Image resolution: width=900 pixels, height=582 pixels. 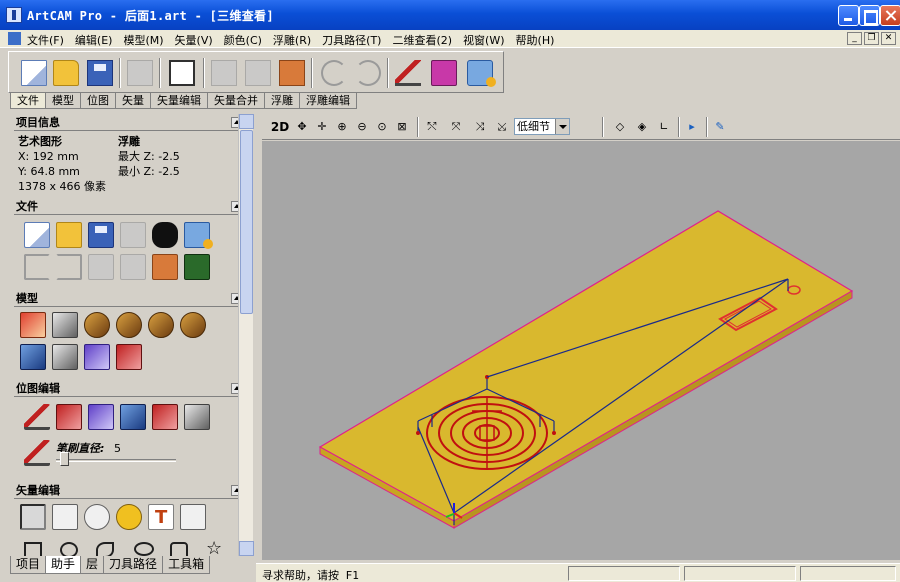 What do you see at coordinates (246, 121) in the screenshot?
I see `scroll-up-arrow` at bounding box center [246, 121].